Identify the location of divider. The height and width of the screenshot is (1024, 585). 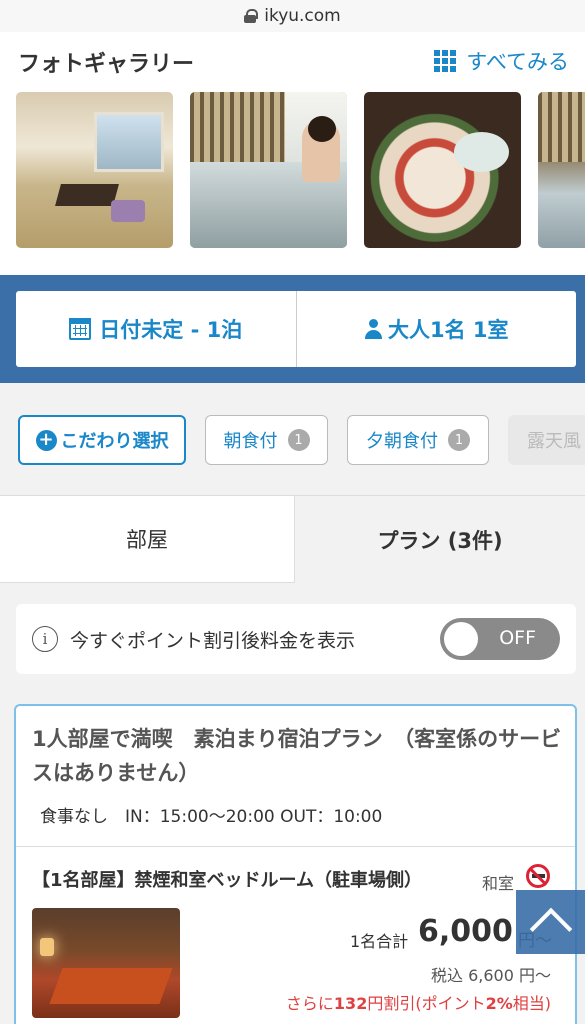
(295, 846).